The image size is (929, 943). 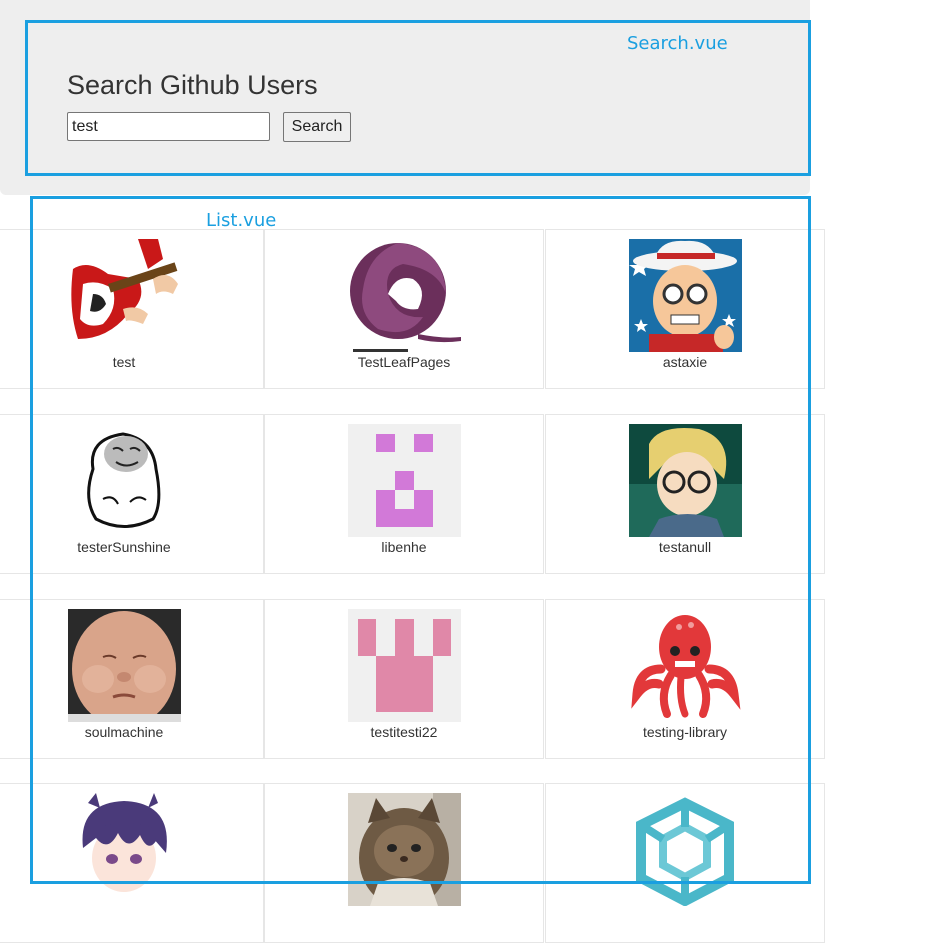 What do you see at coordinates (685, 480) in the screenshot?
I see `anime-glasses-avatar` at bounding box center [685, 480].